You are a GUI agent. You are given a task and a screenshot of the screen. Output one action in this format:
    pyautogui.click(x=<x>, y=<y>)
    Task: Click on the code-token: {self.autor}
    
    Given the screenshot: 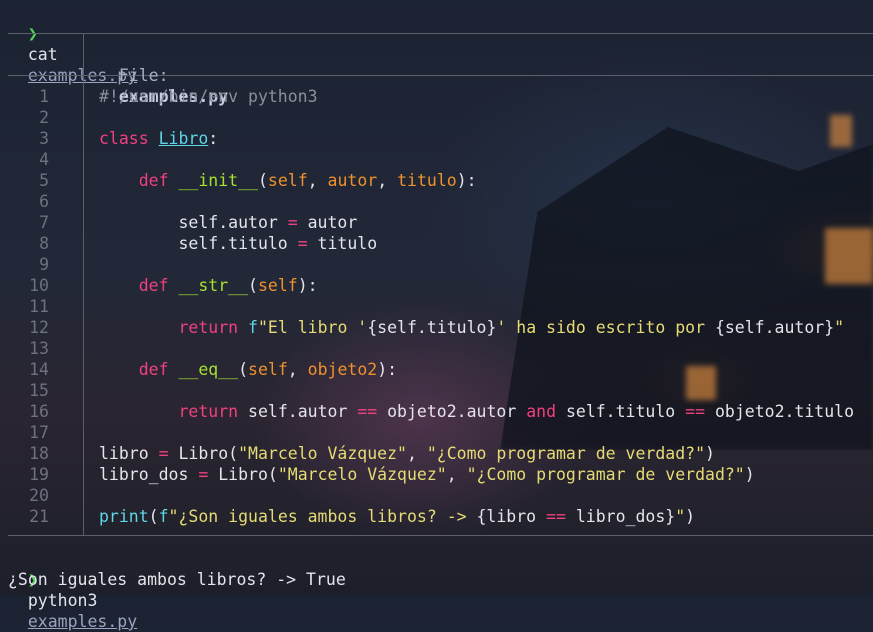 What is the action you would take?
    pyautogui.click(x=774, y=327)
    